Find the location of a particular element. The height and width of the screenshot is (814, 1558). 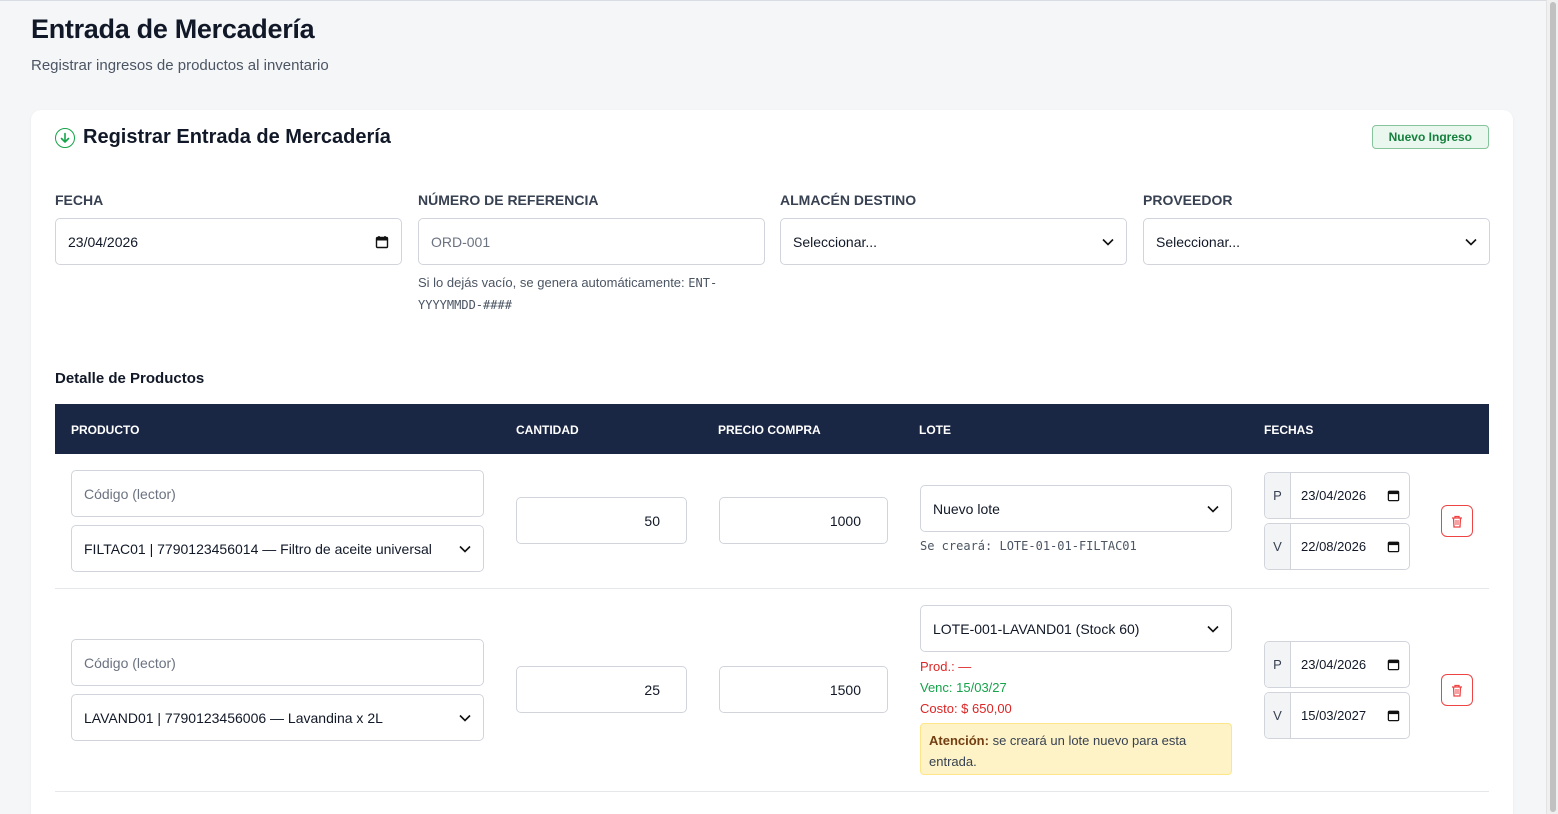

venc-info: Venc: 15/03/27 is located at coordinates (963, 687).